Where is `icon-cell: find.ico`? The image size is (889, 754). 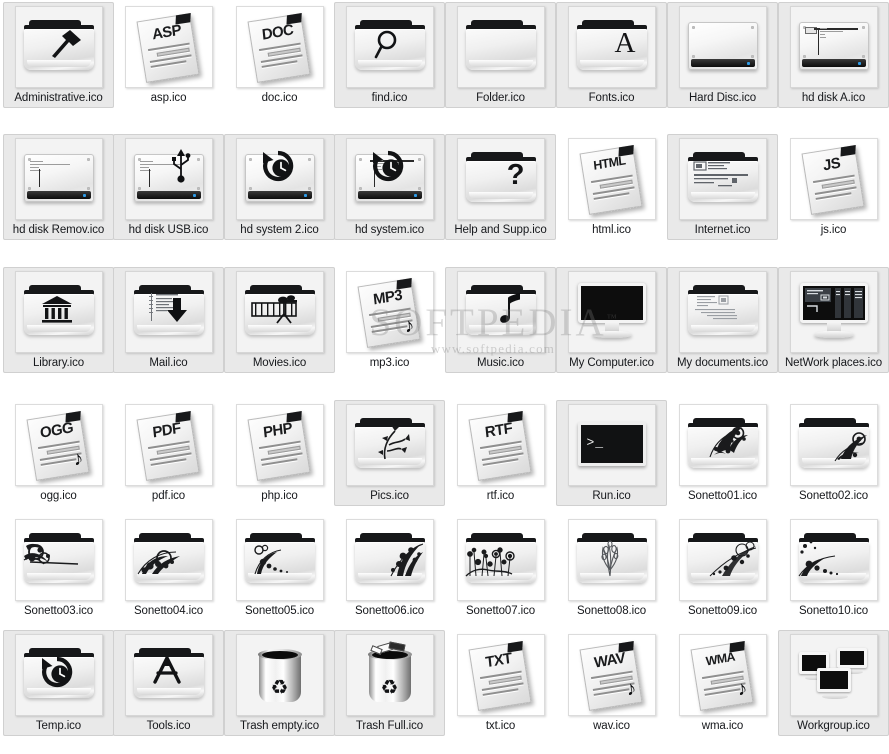 icon-cell: find.ico is located at coordinates (389, 55).